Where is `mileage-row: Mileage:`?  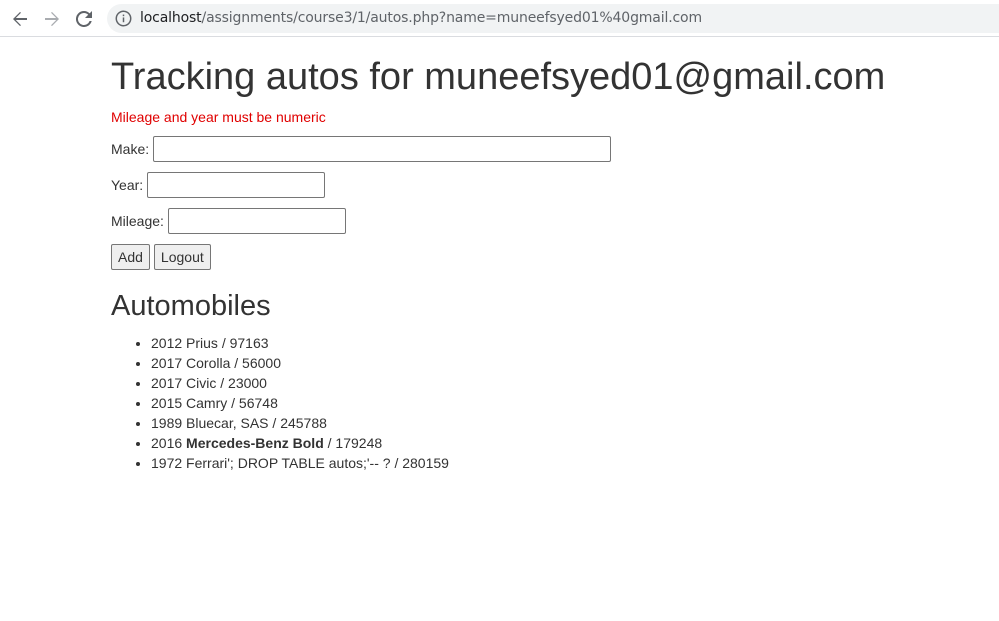 mileage-row: Mileage: is located at coordinates (228, 221).